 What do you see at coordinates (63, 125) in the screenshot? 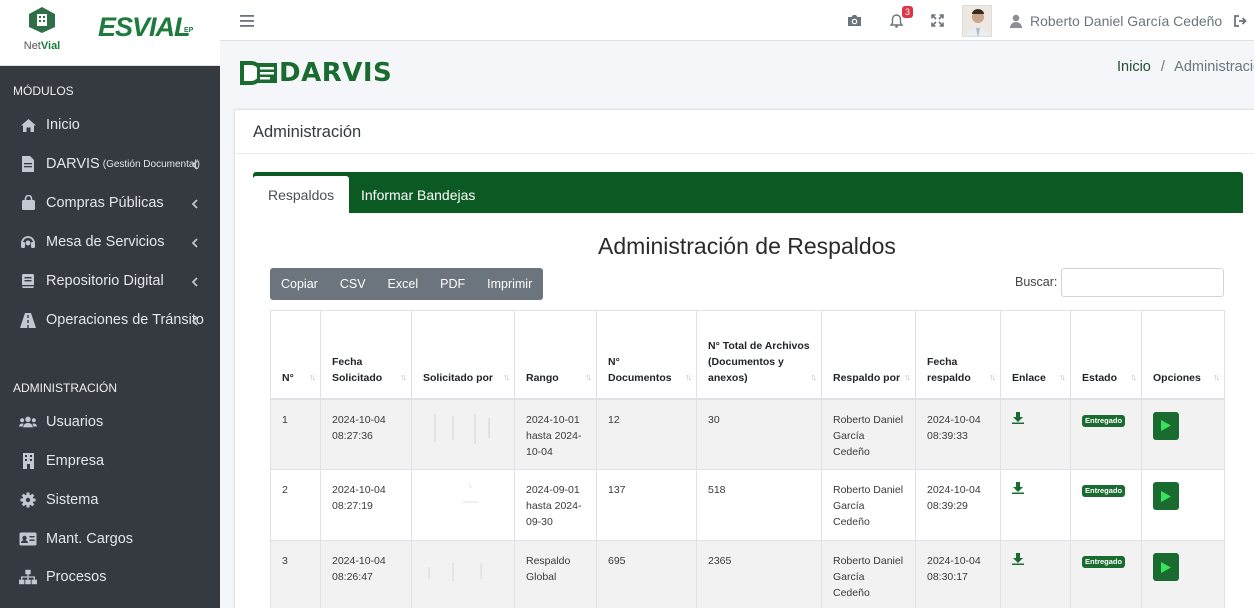
I see `sidebar-item-label: Inicio` at bounding box center [63, 125].